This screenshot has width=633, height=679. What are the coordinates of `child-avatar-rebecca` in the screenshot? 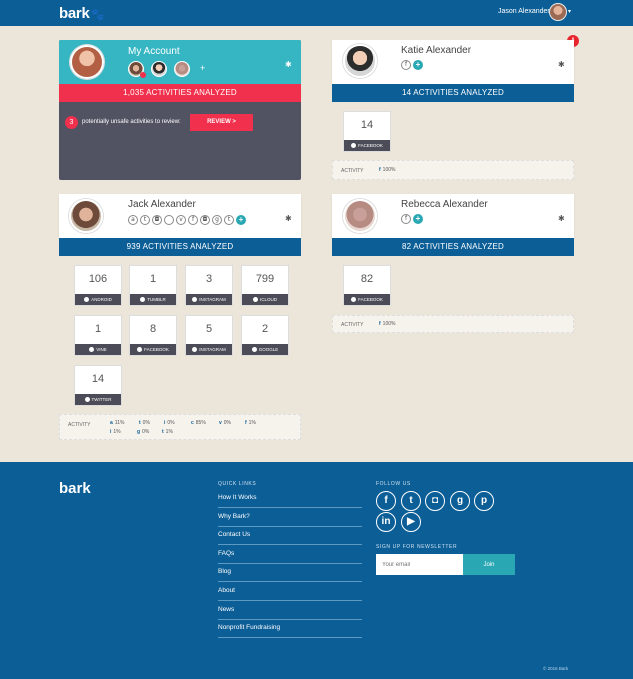 It's located at (182, 69).